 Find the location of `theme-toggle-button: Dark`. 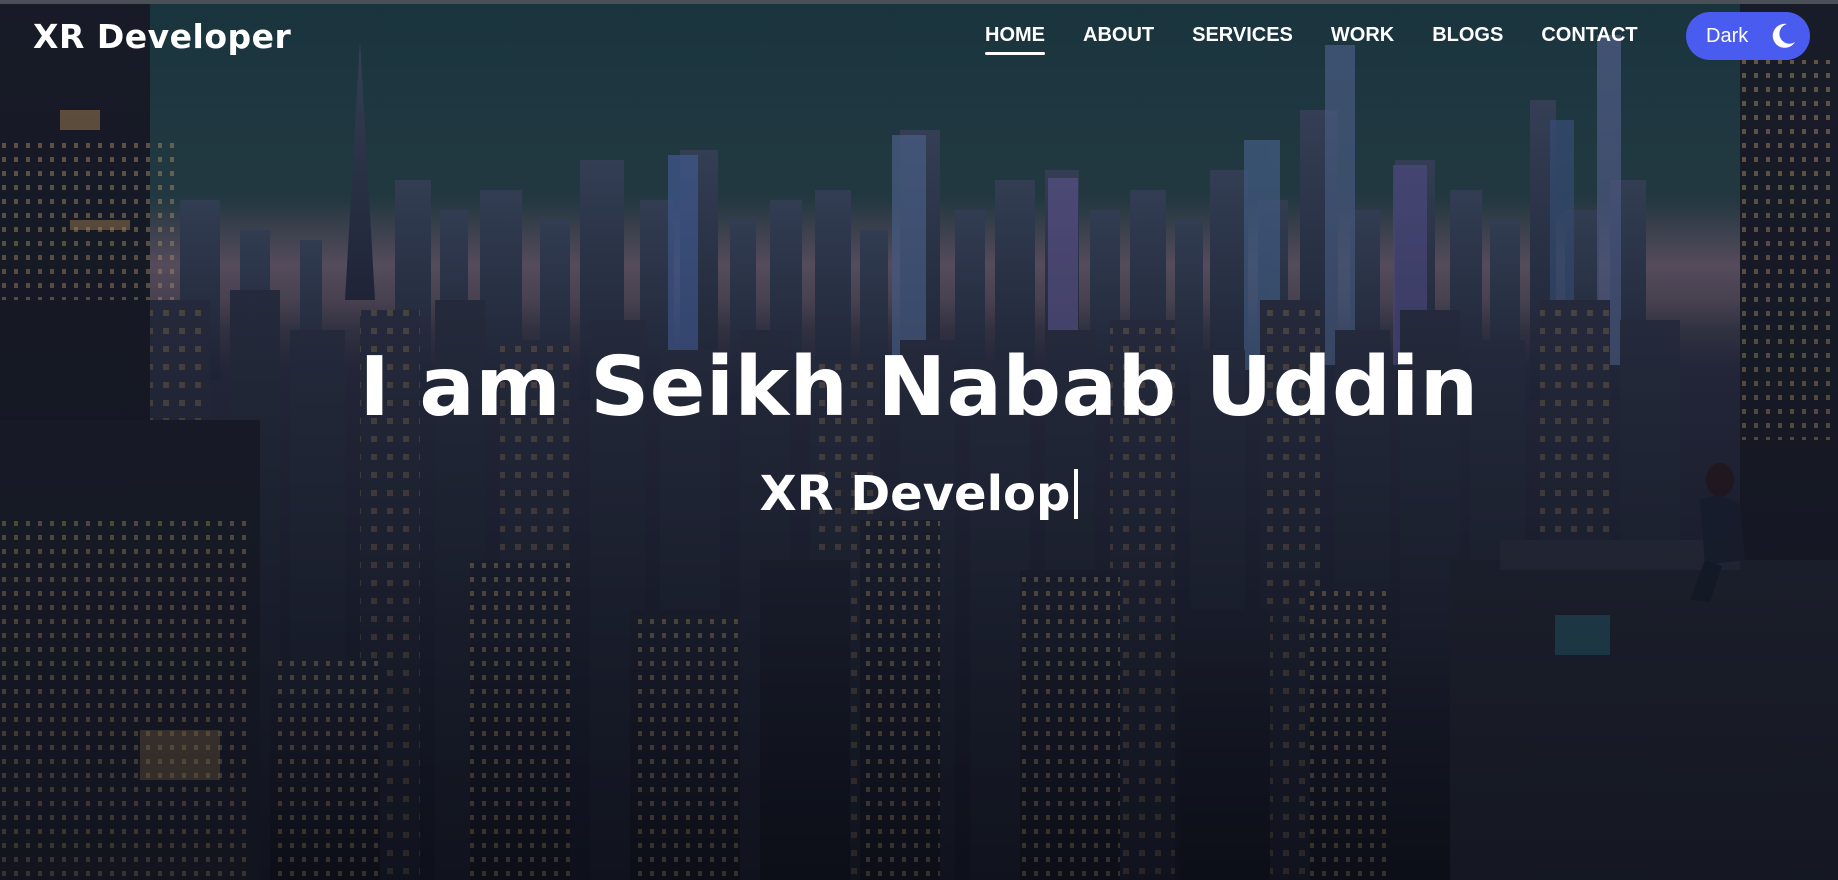

theme-toggle-button: Dark is located at coordinates (1748, 36).